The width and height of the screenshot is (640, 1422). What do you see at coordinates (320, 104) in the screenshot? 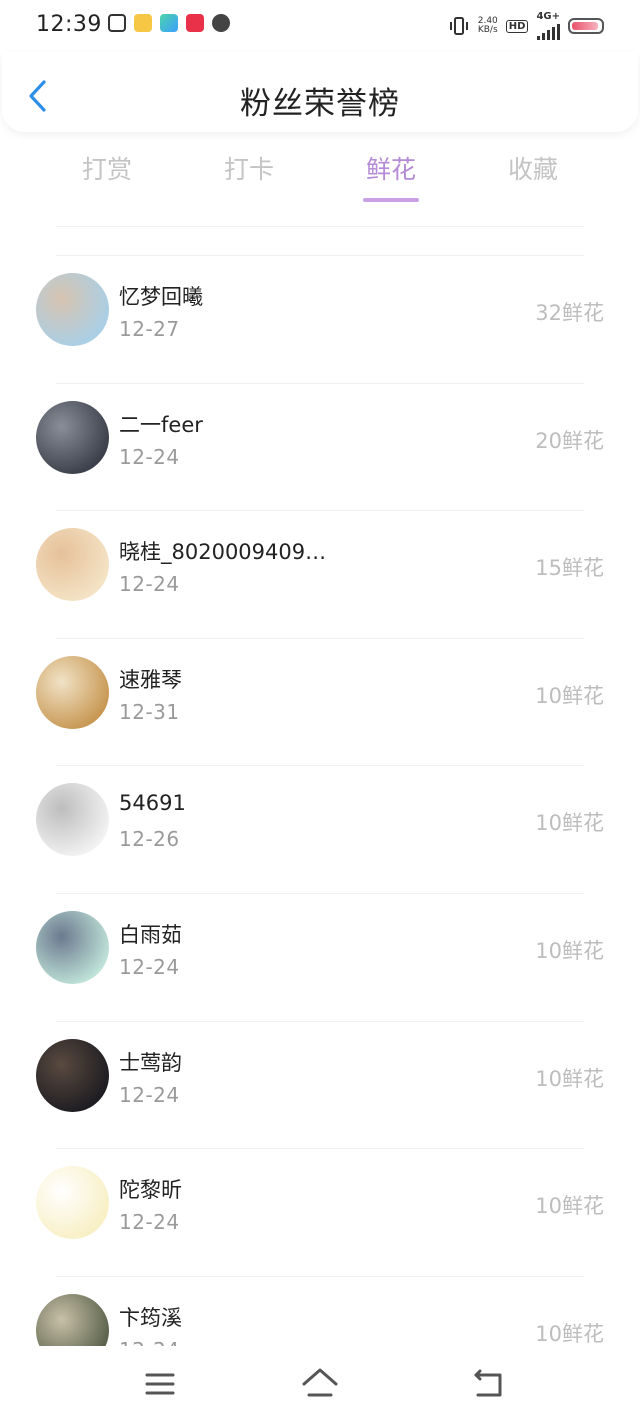
I see `page-title: 粉丝荣誉榜` at bounding box center [320, 104].